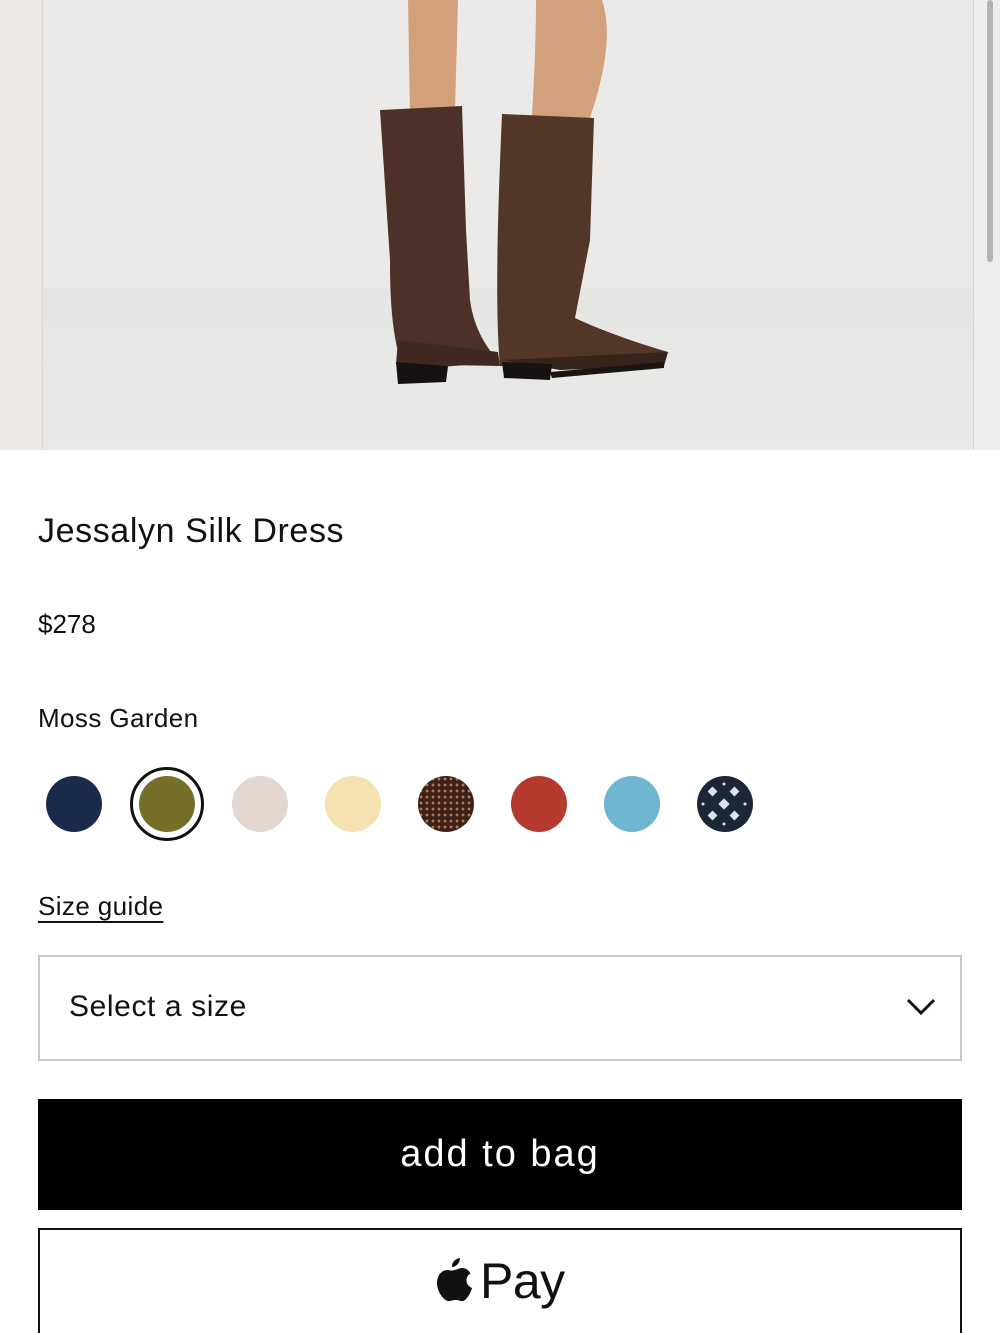 The image size is (1000, 1333). Describe the element at coordinates (74, 804) in the screenshot. I see `swatch-navy` at that location.